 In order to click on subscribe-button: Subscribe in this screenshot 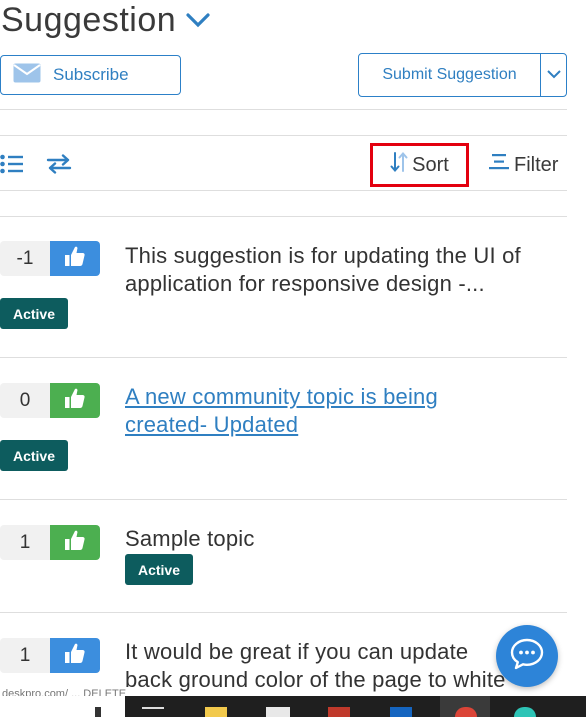, I will do `click(90, 75)`.